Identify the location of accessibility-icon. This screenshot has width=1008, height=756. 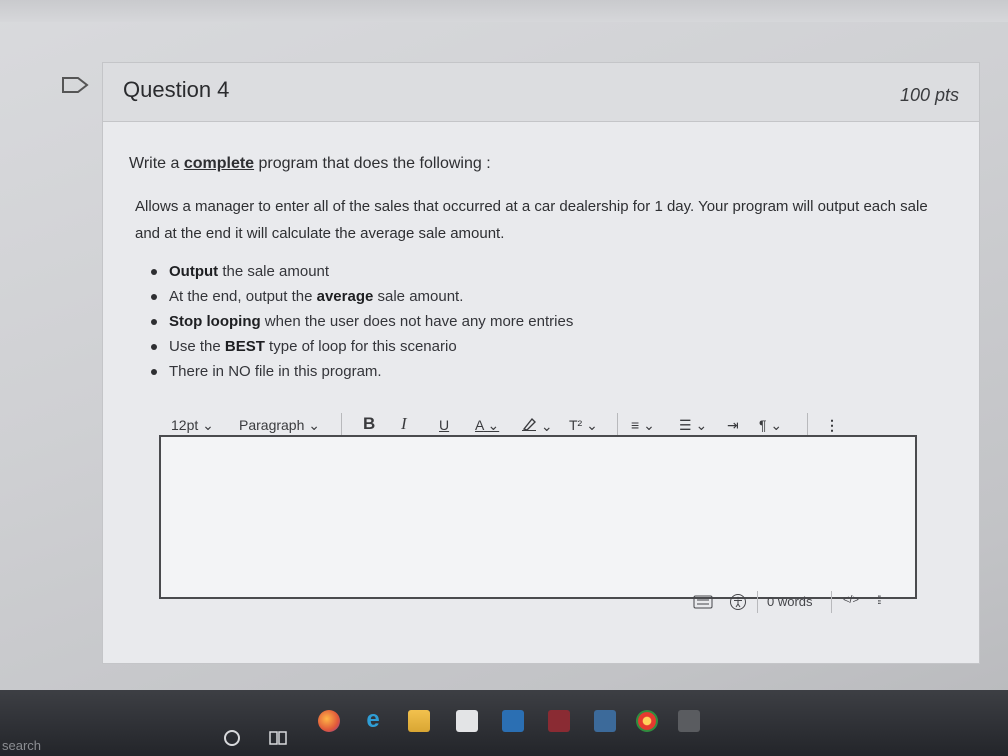
(738, 602).